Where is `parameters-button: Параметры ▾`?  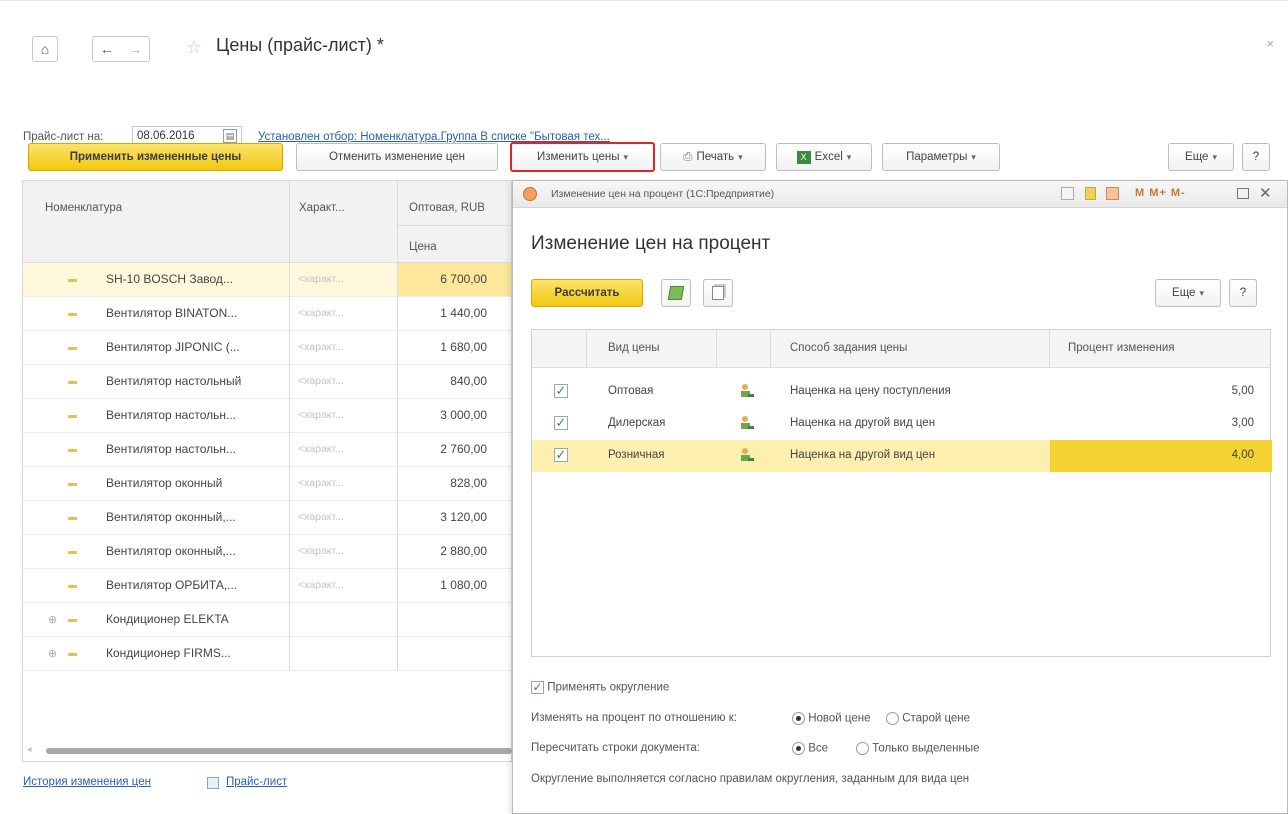
parameters-button: Параметры ▾ is located at coordinates (941, 157).